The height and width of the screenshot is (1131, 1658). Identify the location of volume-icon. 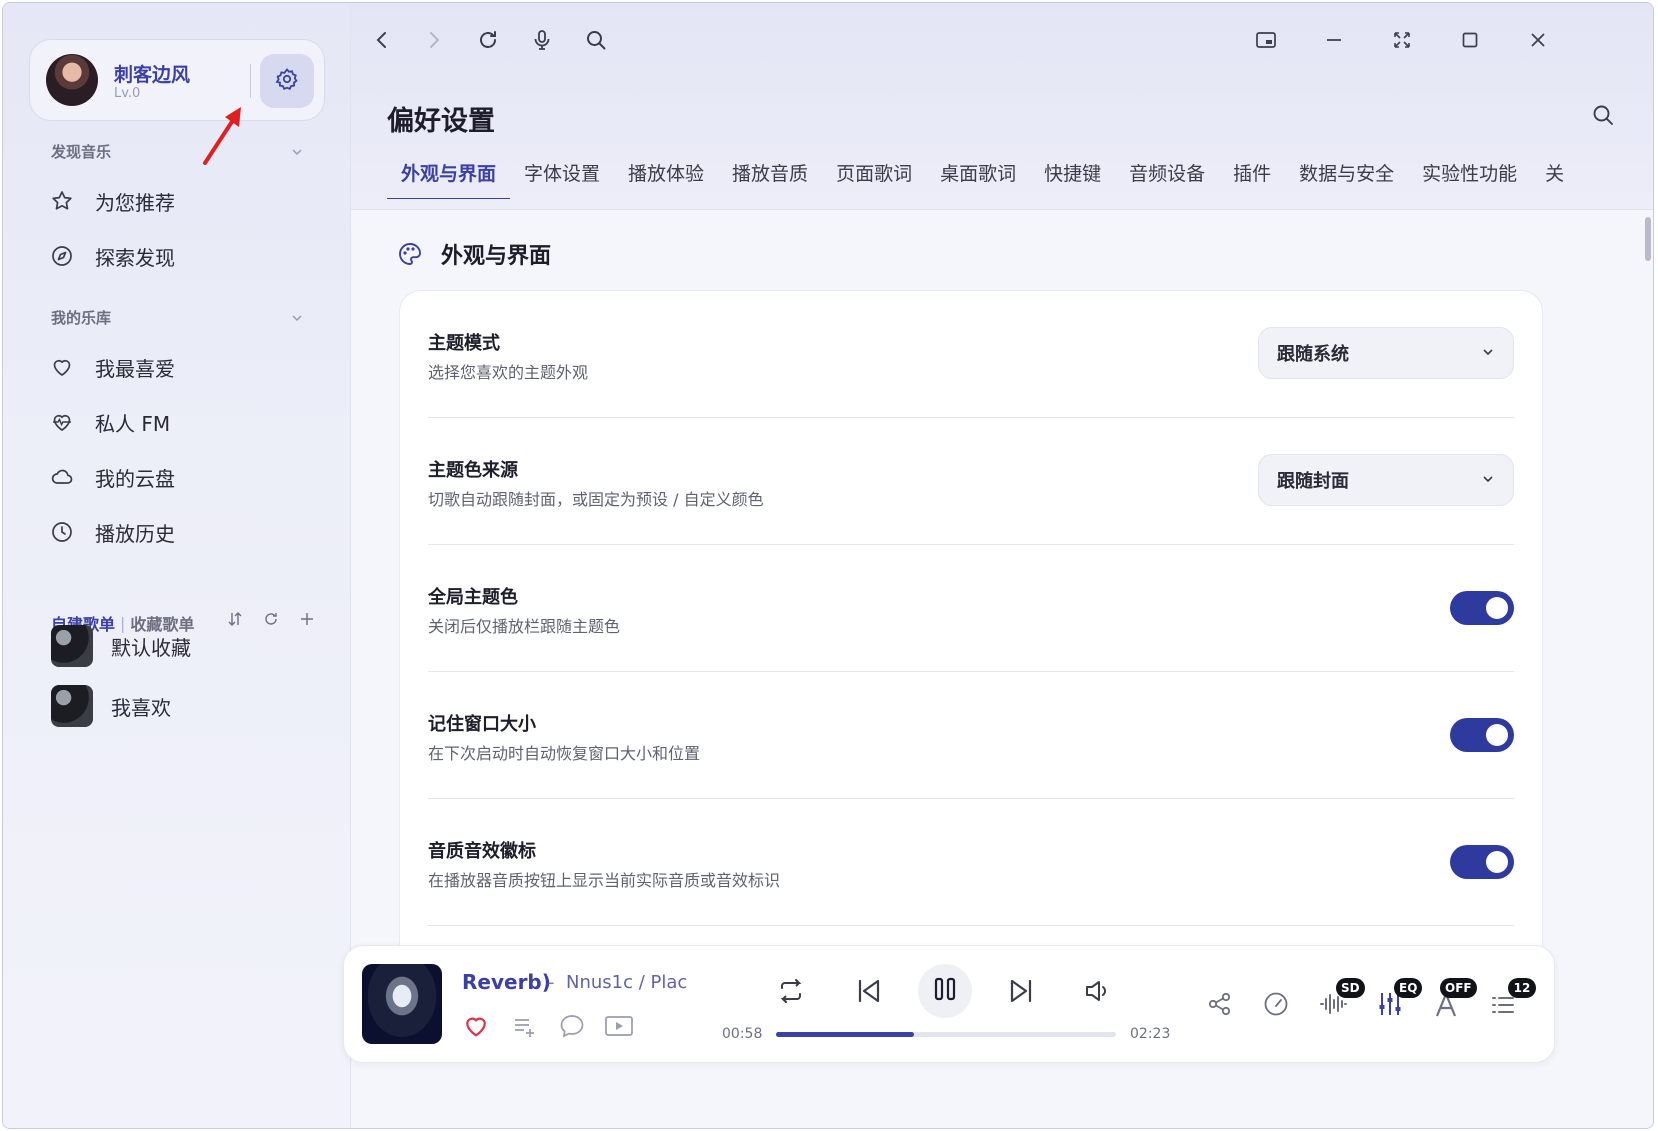
(1097, 991).